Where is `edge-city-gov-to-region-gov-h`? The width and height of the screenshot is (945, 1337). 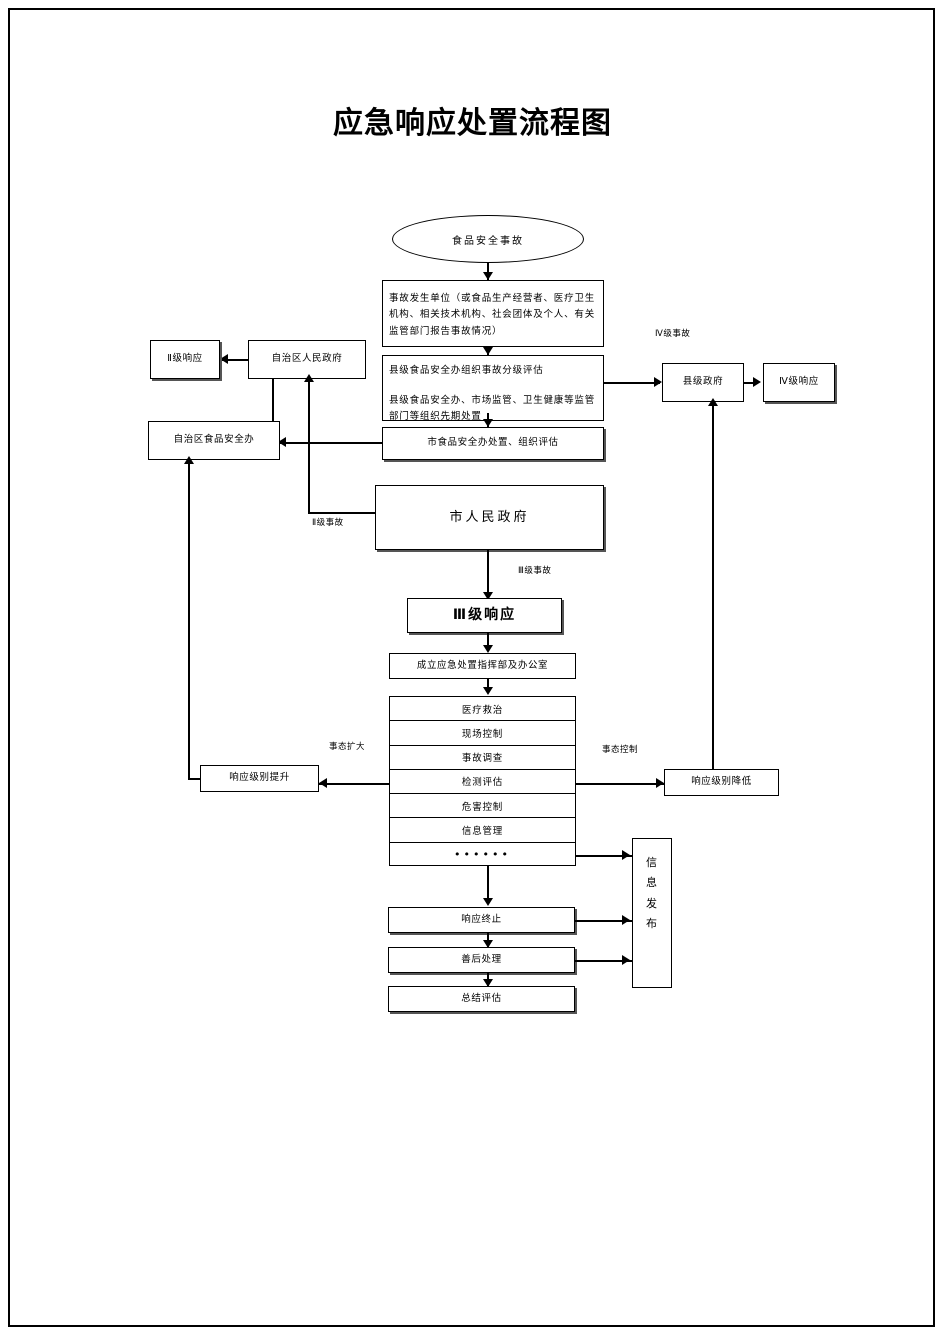
edge-city-gov-to-region-gov-h is located at coordinates (342, 513).